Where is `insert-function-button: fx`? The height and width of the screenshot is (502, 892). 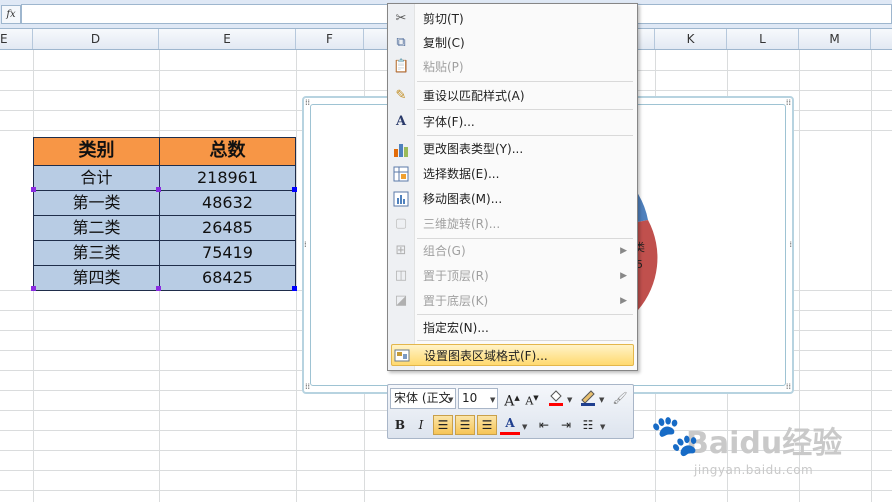
insert-function-button: fx is located at coordinates (11, 14).